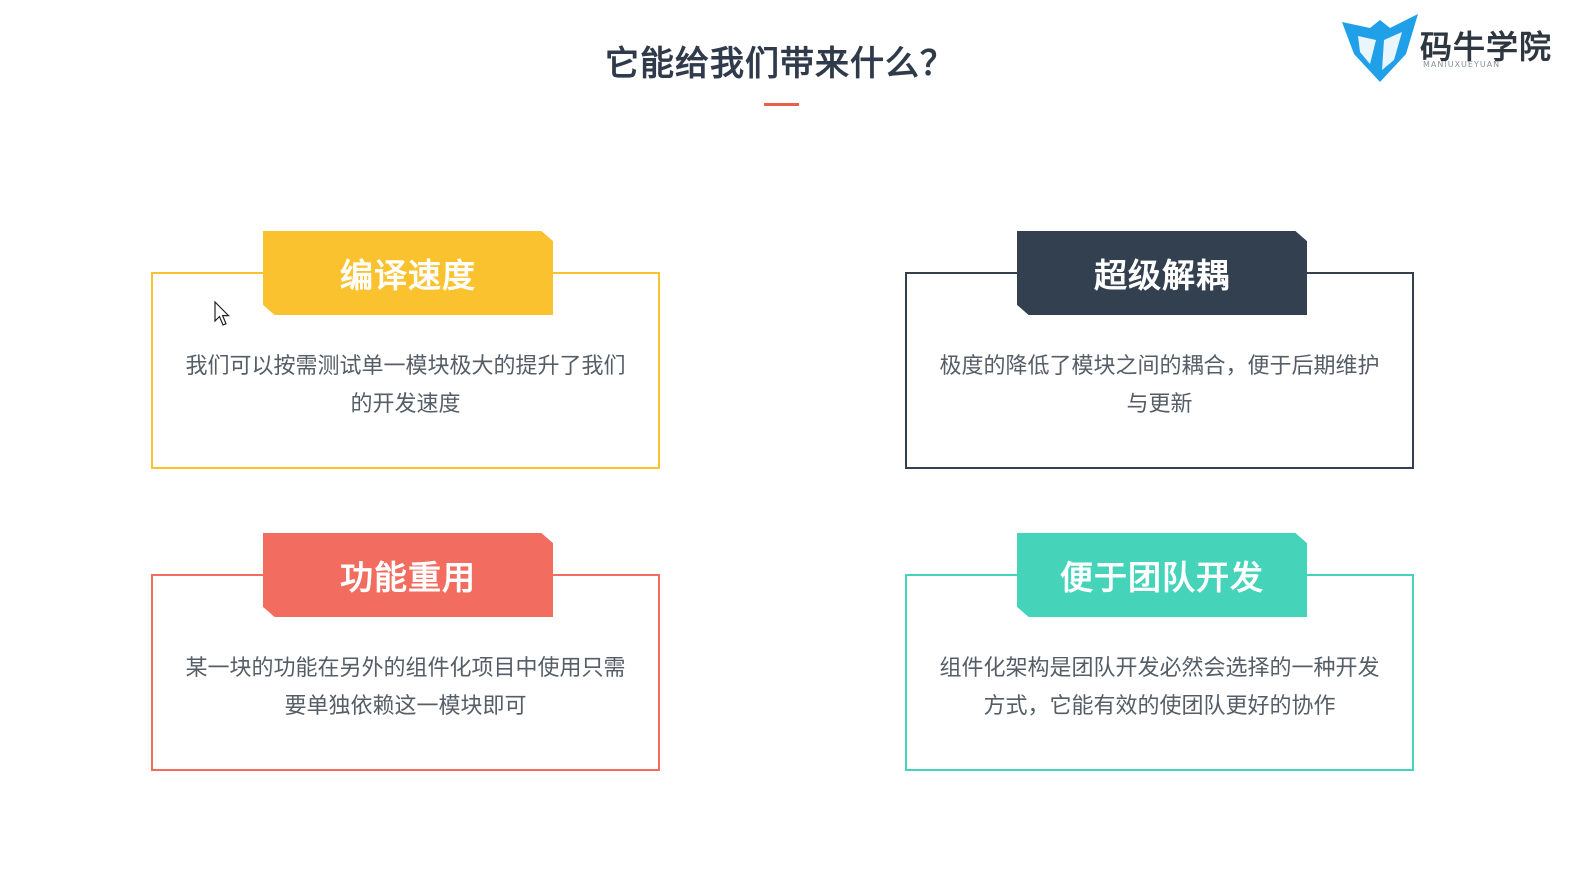  What do you see at coordinates (1162, 575) in the screenshot?
I see `card-heading: 便于团队开发` at bounding box center [1162, 575].